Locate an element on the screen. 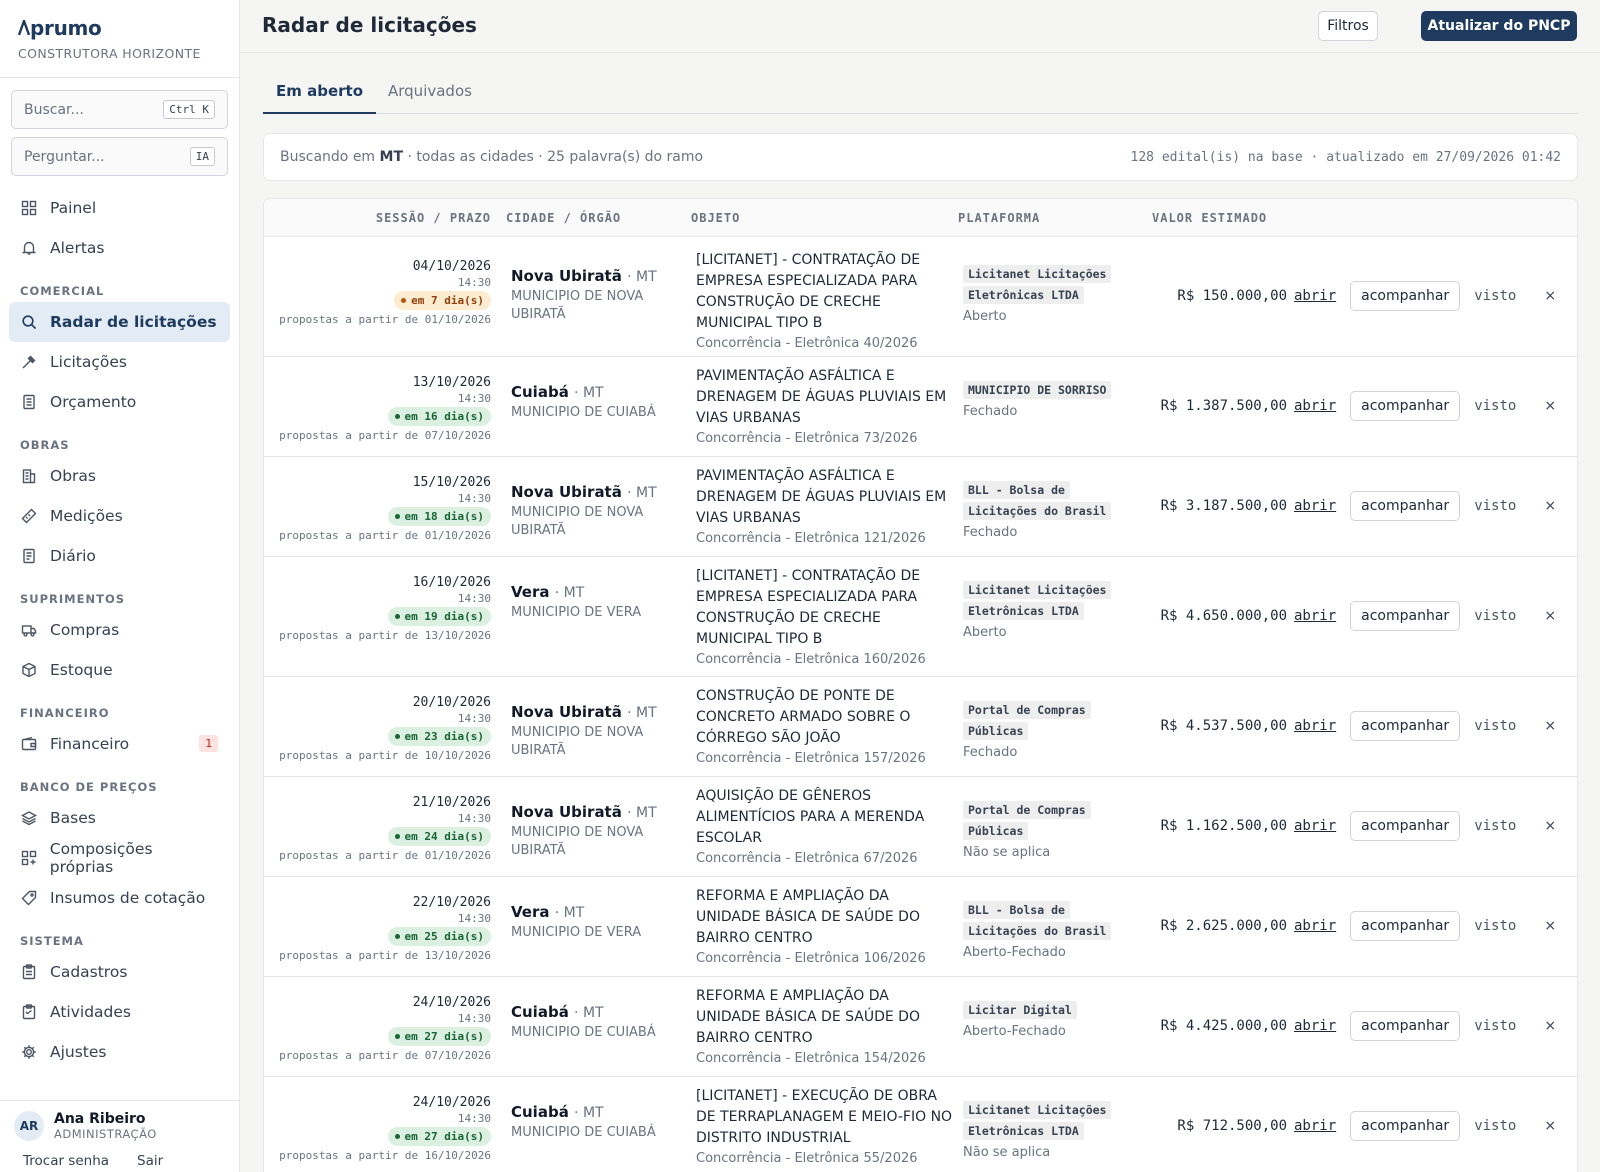  sidebar-item-cadastros: Cadastros is located at coordinates (119, 972).